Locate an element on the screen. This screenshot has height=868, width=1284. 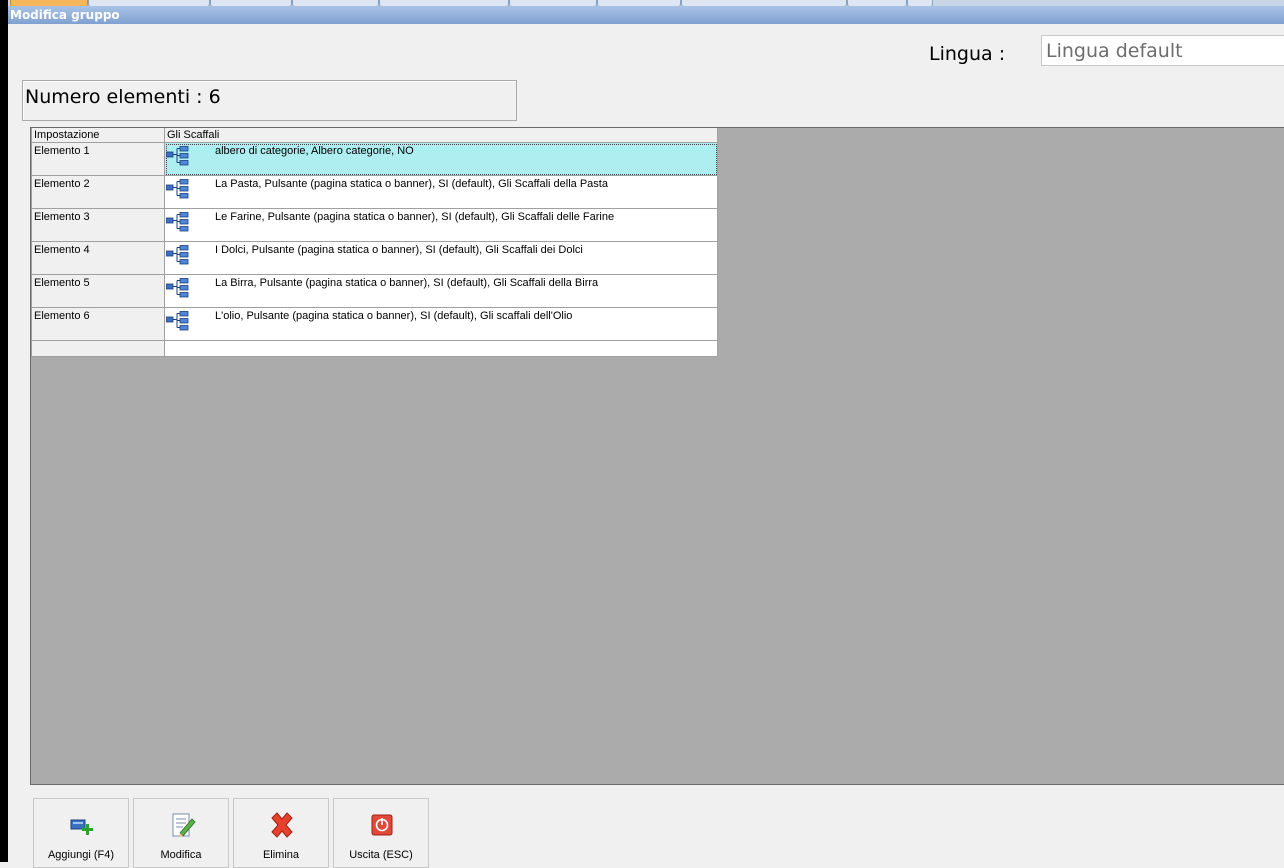
left-frame-strip is located at coordinates (4, 431).